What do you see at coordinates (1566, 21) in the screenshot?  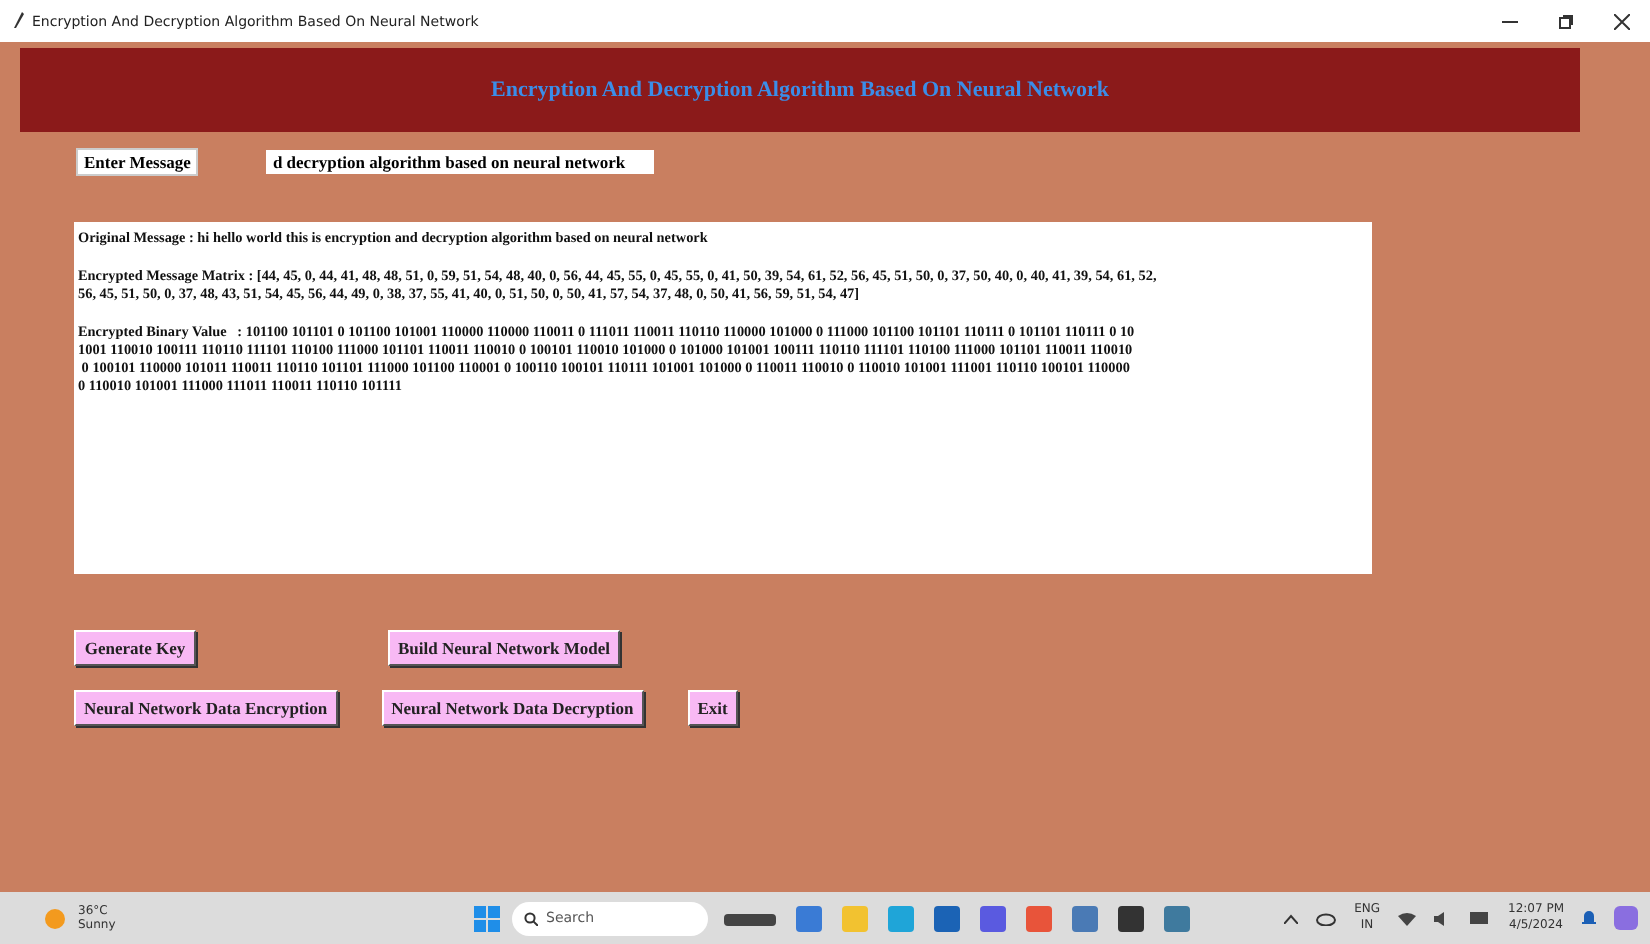 I see `restore-icon` at bounding box center [1566, 21].